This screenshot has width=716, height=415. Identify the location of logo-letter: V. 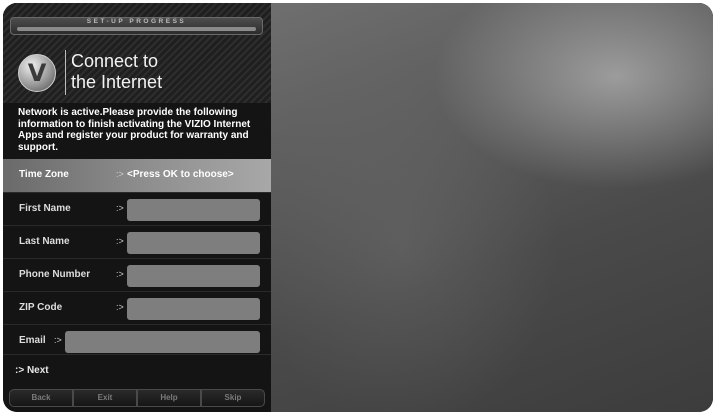
(37, 73).